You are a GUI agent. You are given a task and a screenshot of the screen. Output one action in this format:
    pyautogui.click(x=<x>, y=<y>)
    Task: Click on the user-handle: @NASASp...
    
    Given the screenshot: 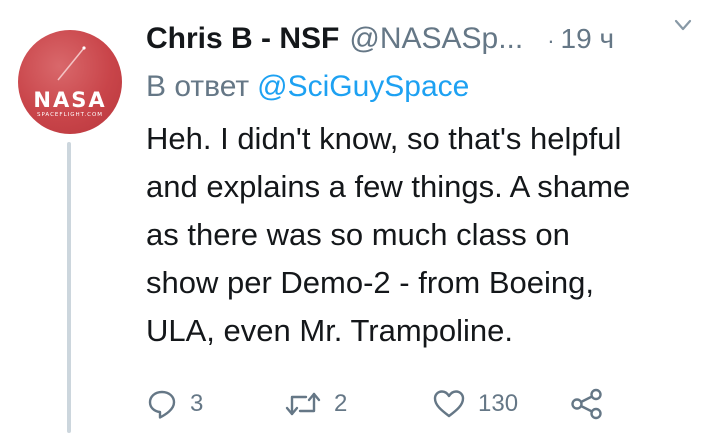 What is the action you would take?
    pyautogui.click(x=436, y=39)
    